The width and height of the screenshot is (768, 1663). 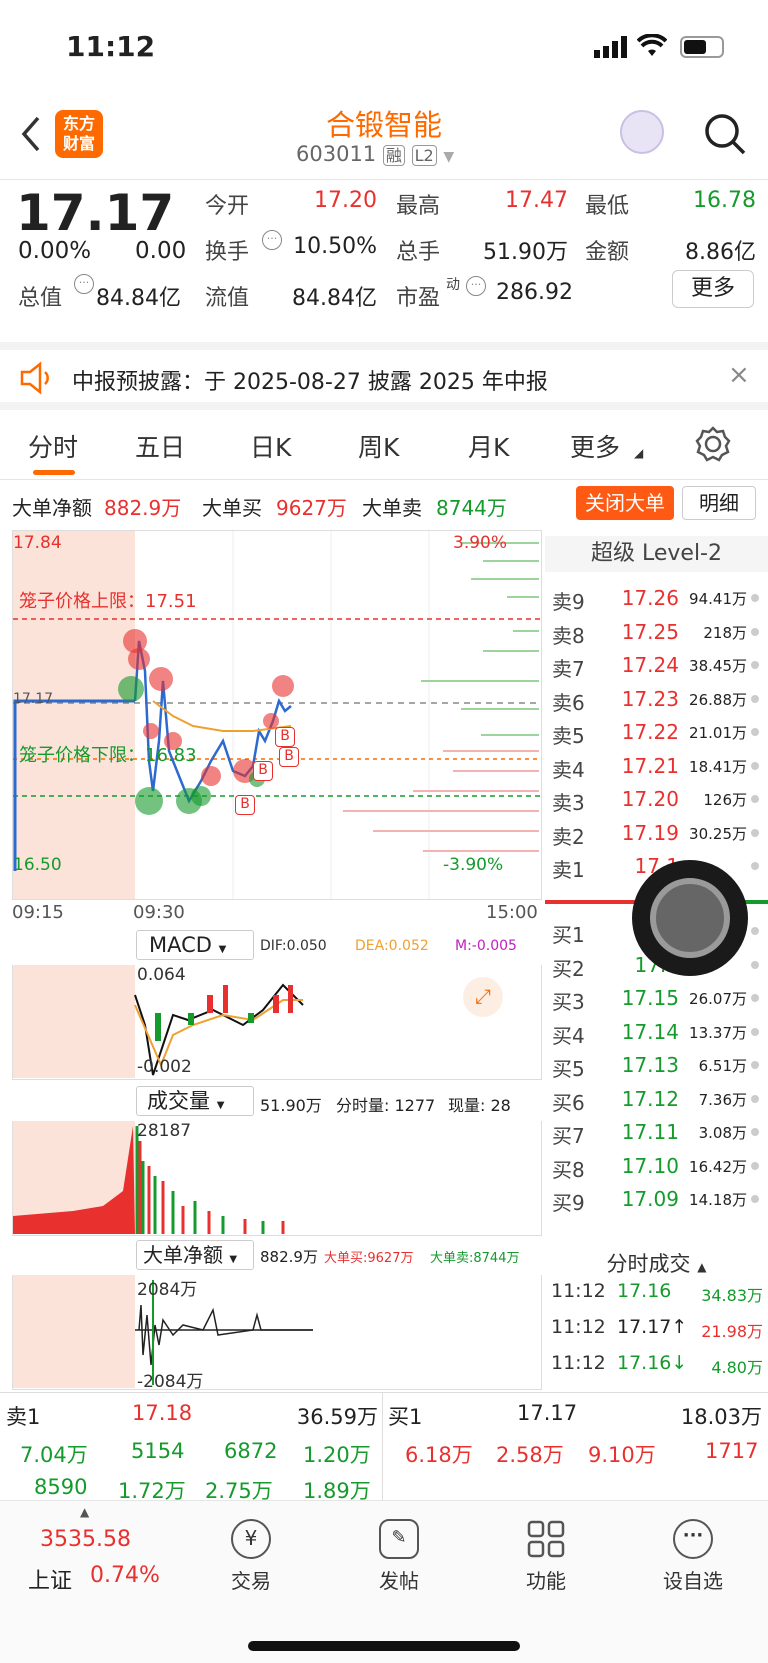 What do you see at coordinates (725, 632) in the screenshot?
I see `level2-volume: 218万` at bounding box center [725, 632].